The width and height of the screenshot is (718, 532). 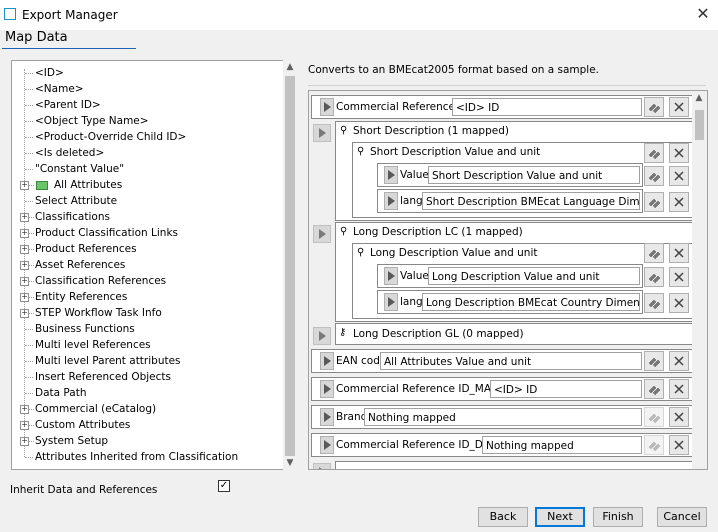 What do you see at coordinates (36, 37) in the screenshot?
I see `section-title: Map Data` at bounding box center [36, 37].